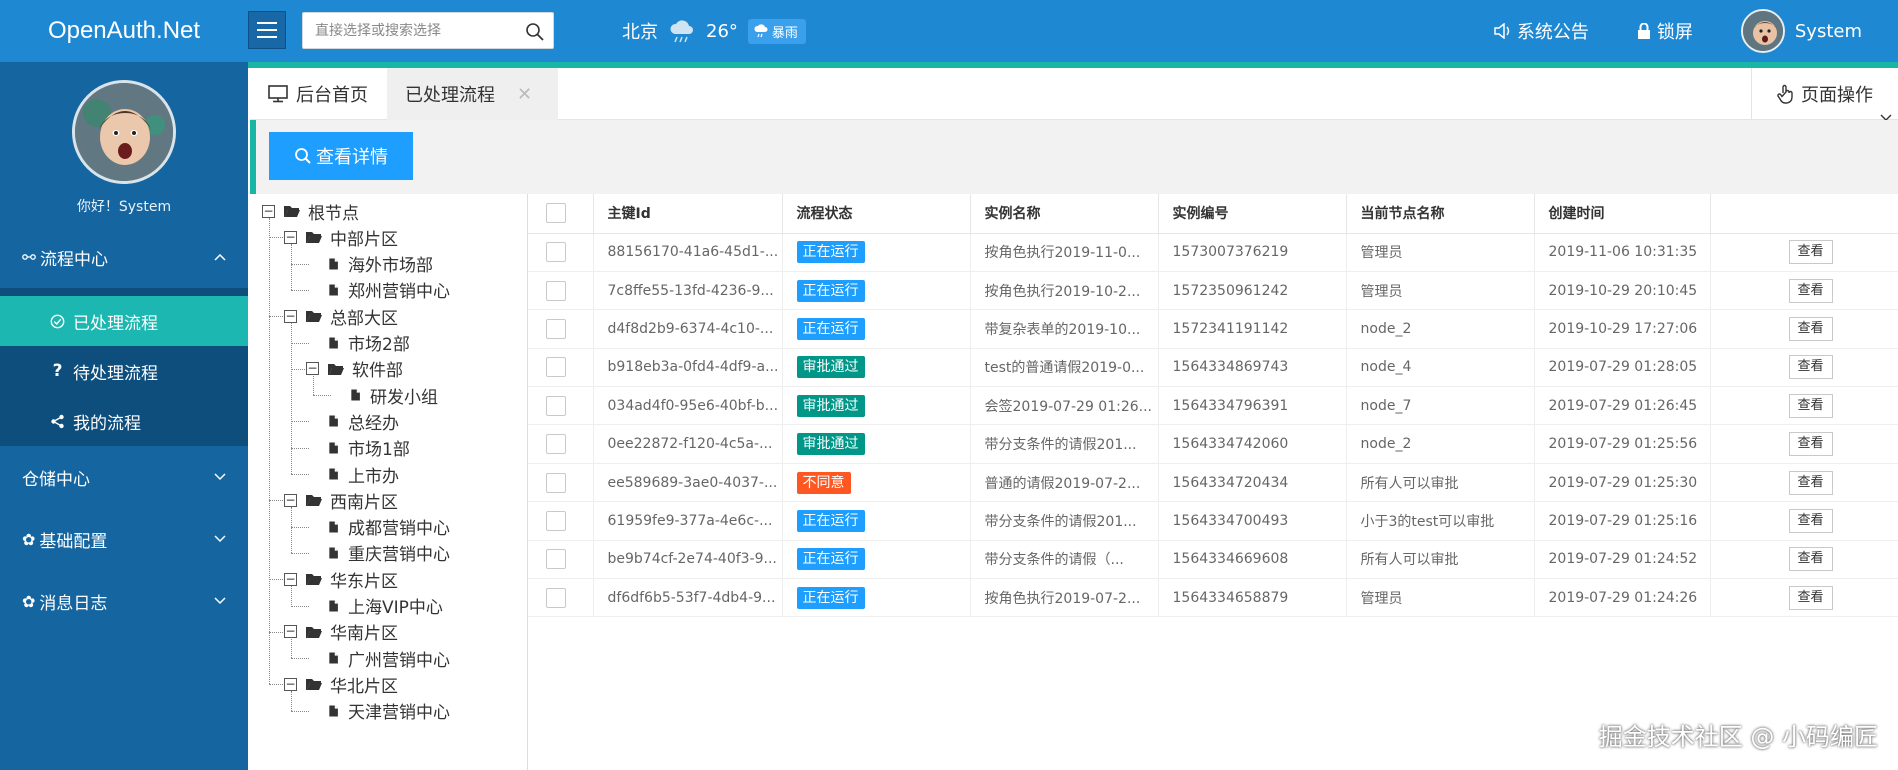  I want to click on avatar, so click(1762, 31).